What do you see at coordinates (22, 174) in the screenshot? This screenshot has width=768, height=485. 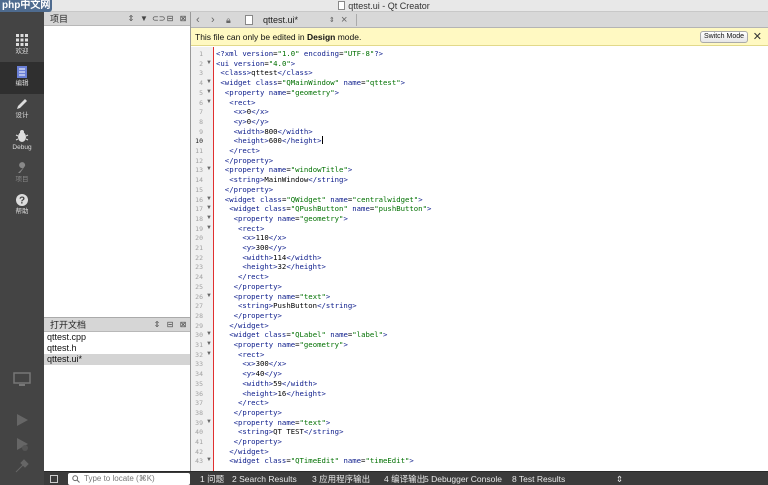 I see `mode-projects: 项目` at bounding box center [22, 174].